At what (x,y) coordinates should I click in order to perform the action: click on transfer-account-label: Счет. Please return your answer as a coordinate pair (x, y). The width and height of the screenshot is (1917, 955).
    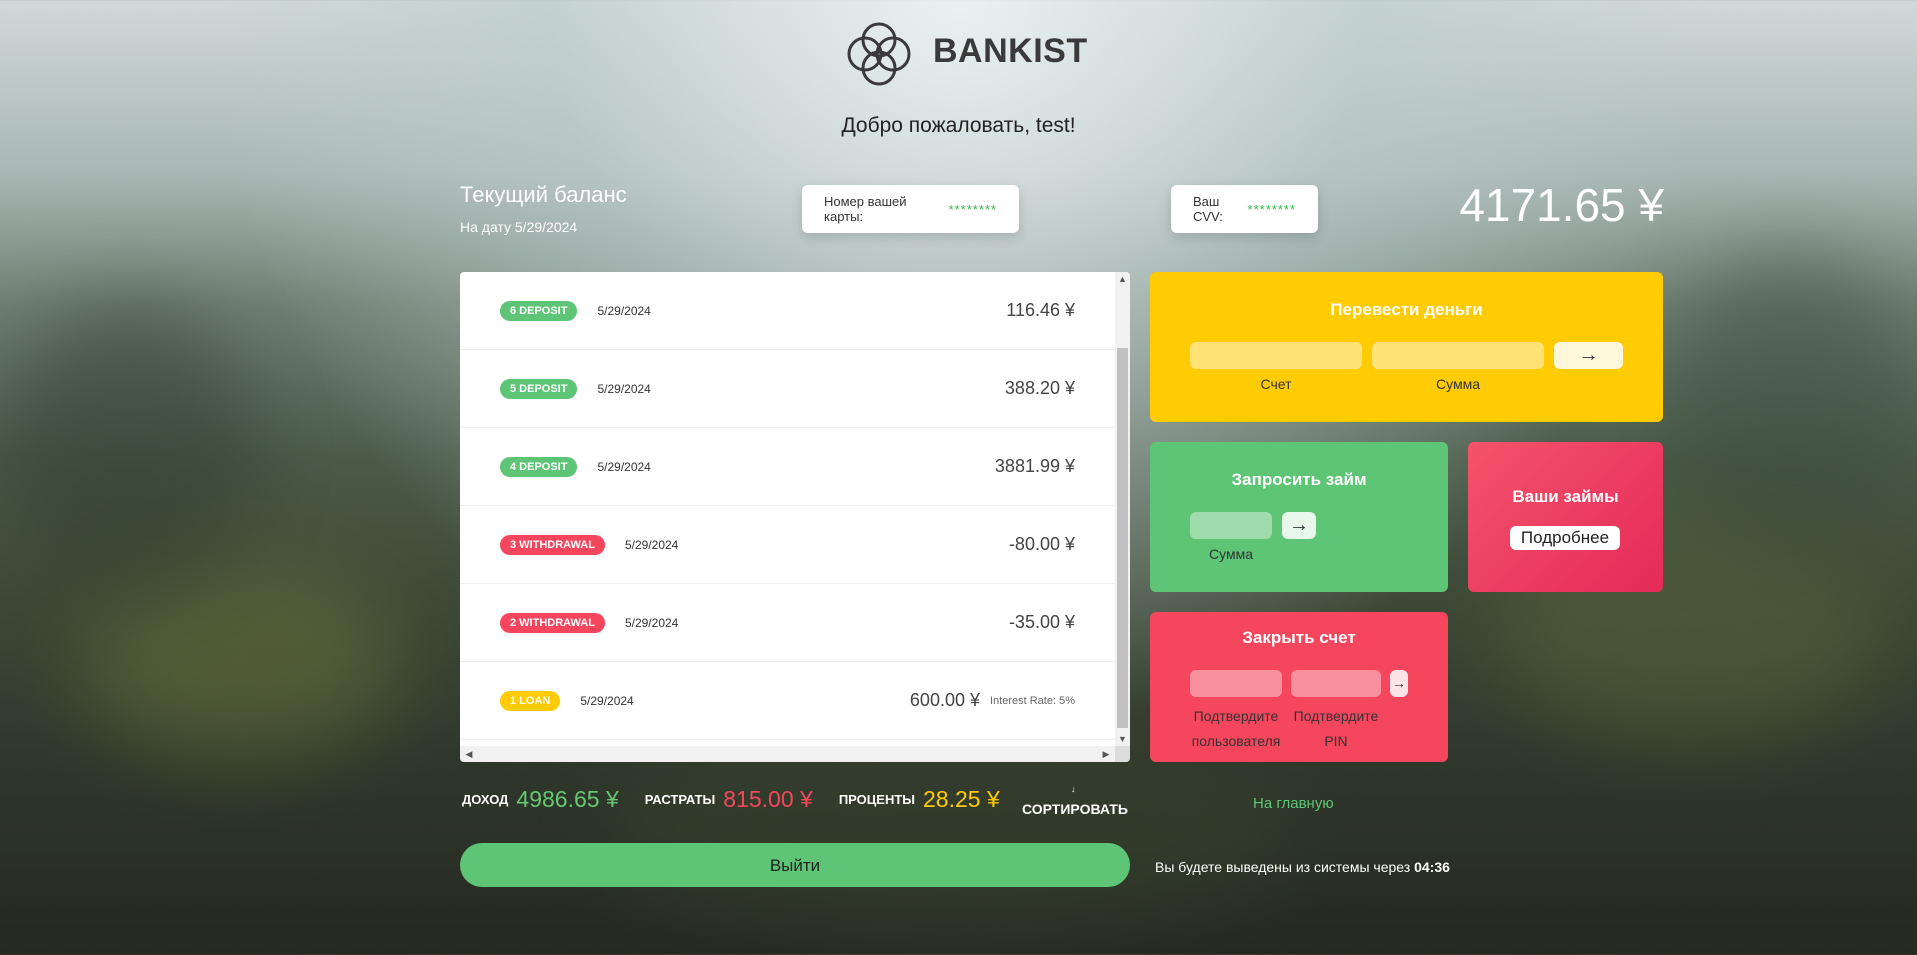
    Looking at the image, I should click on (1276, 384).